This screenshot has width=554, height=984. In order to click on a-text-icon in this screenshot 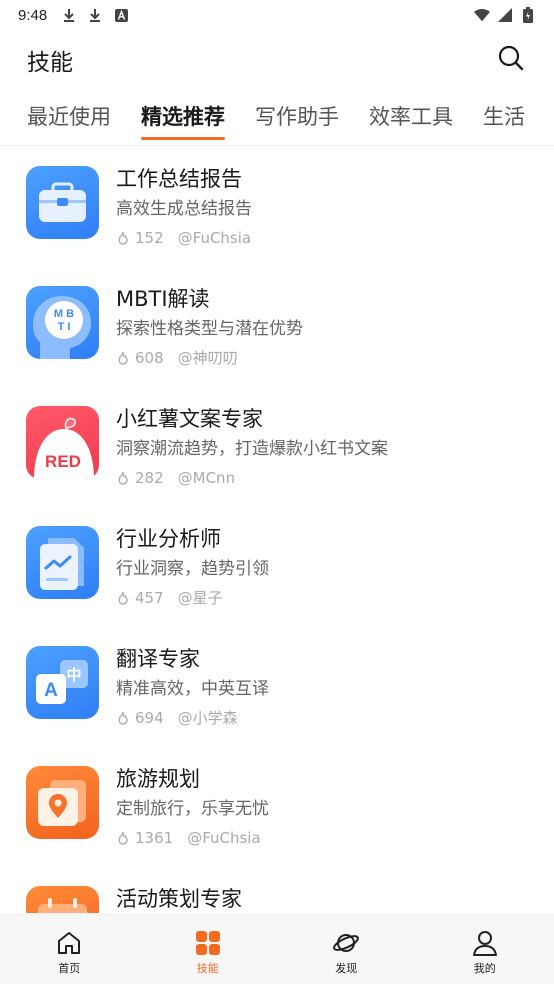, I will do `click(121, 15)`.